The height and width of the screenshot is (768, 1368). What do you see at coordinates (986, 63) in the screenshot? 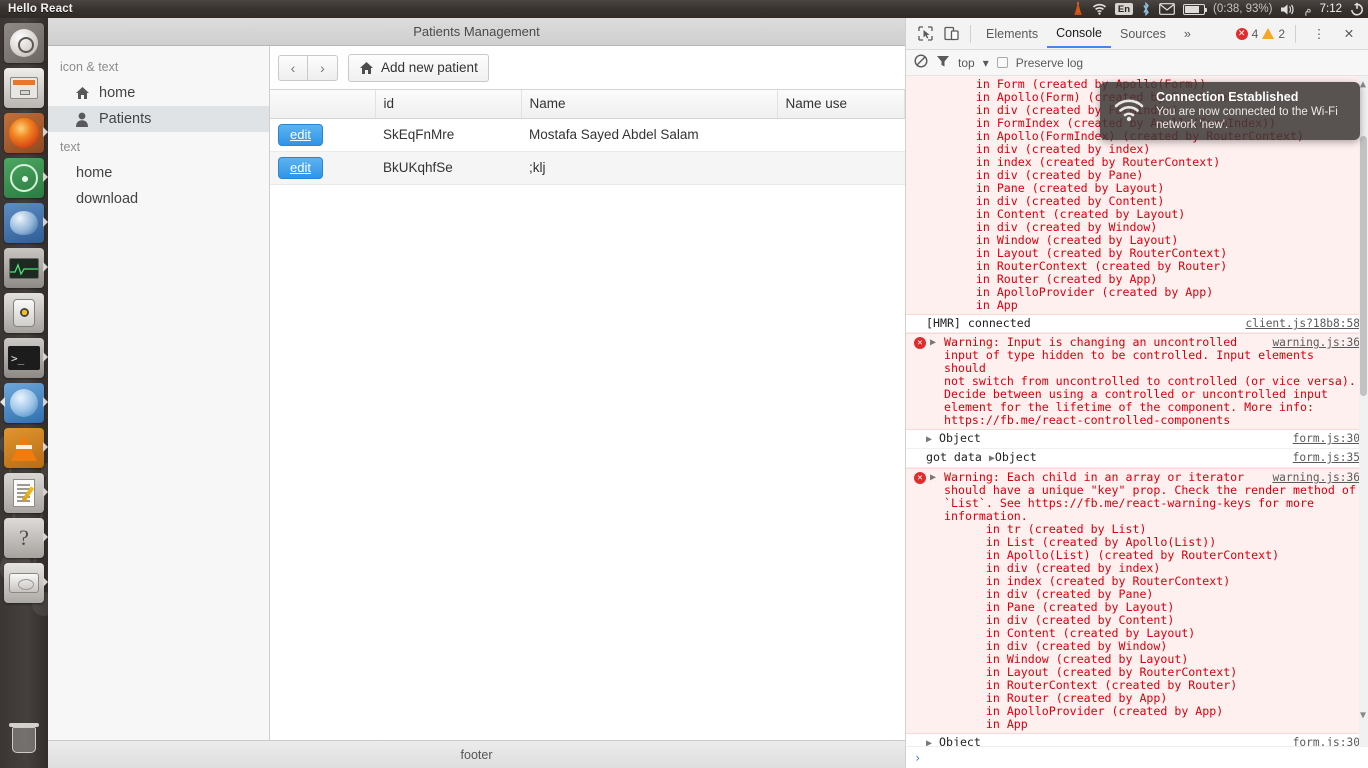
I see `chevron-down-icon: ▾` at bounding box center [986, 63].